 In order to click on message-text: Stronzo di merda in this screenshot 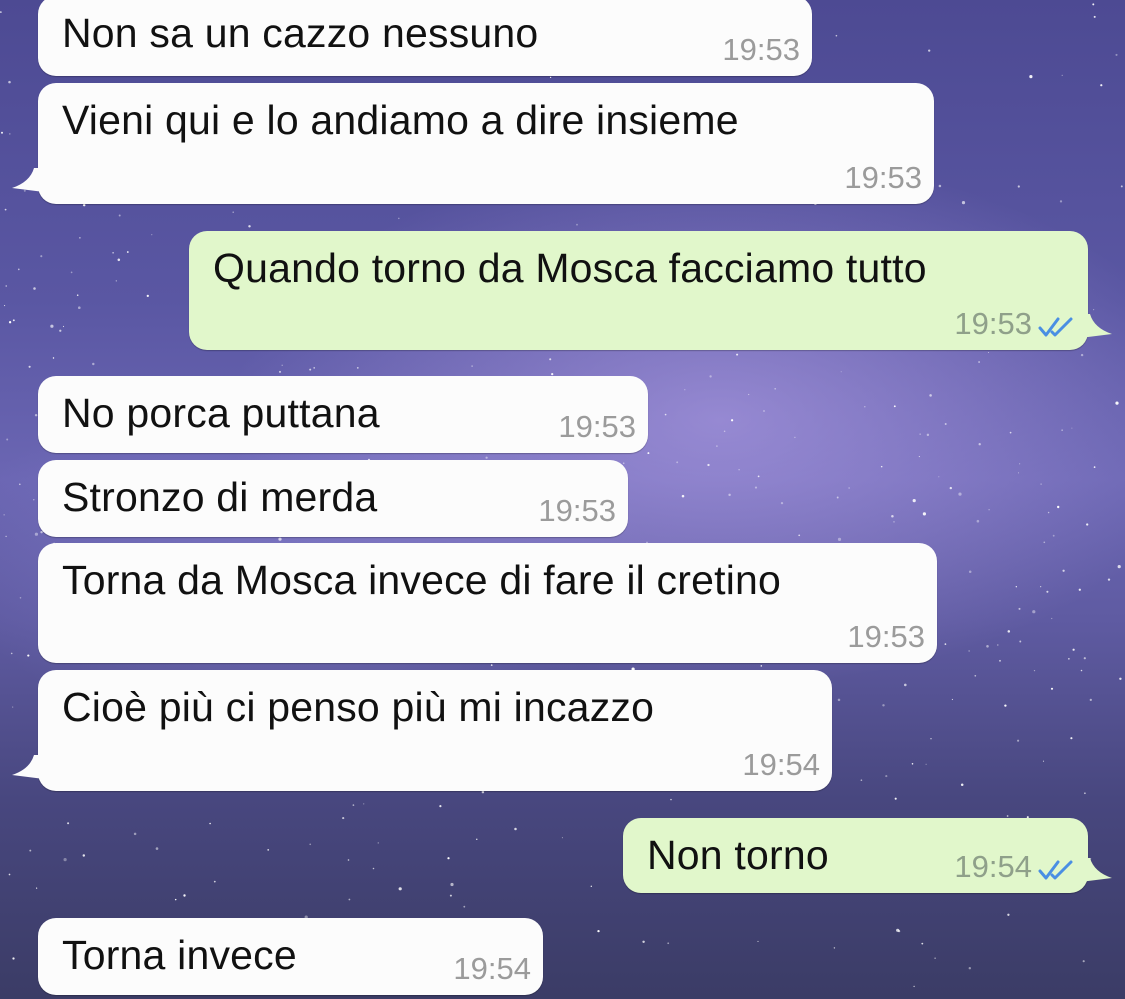, I will do `click(220, 497)`.